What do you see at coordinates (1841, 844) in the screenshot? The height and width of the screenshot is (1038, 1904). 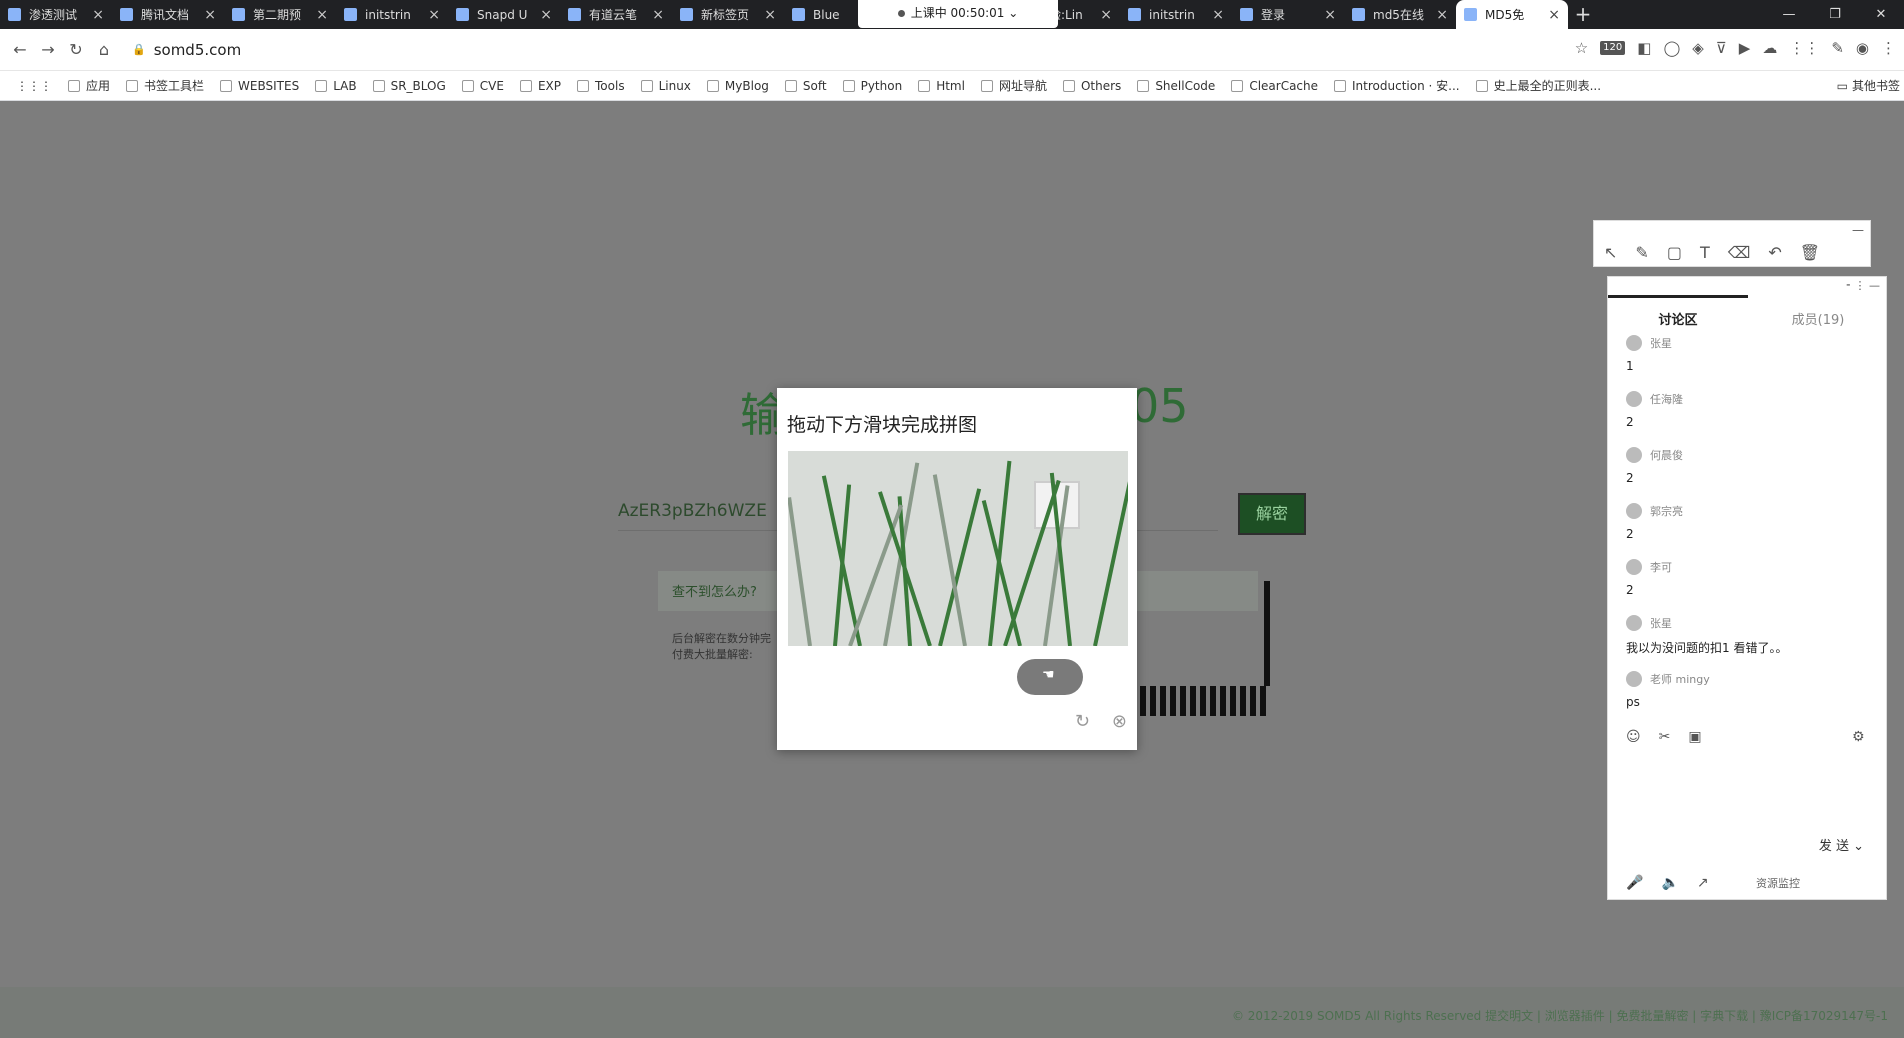 I see `send-button: 发 送 ⌄` at bounding box center [1841, 844].